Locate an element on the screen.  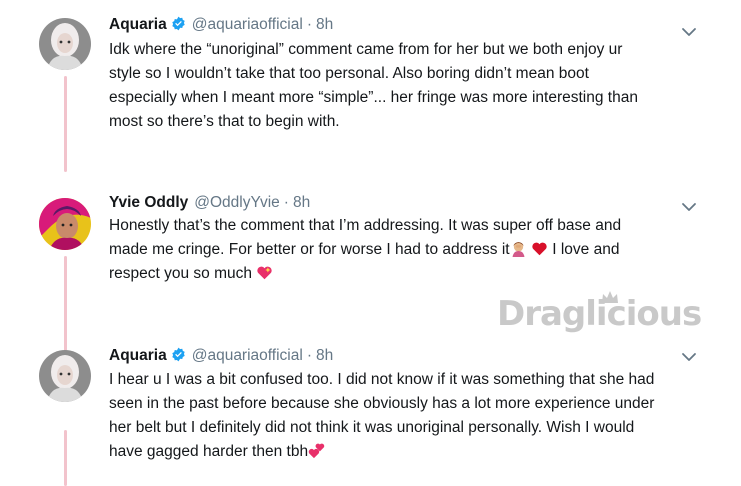
tweet-text-segment: have gagged harder then tbh is located at coordinates (209, 451).